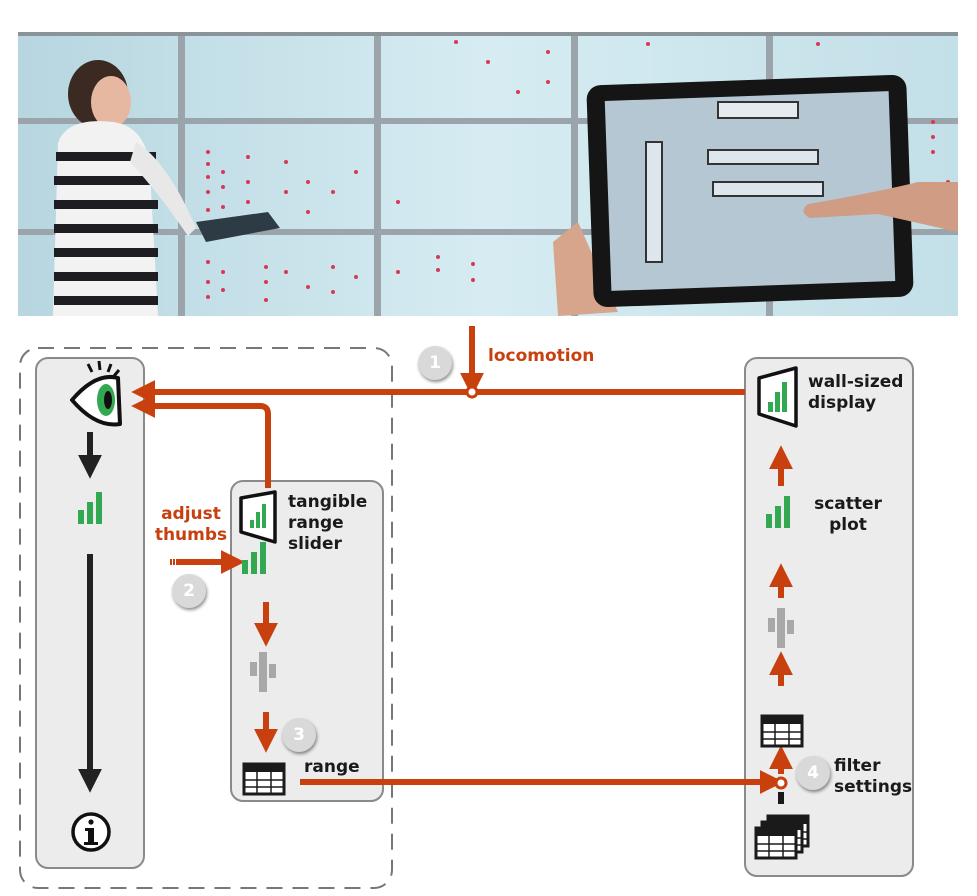 This screenshot has height=896, width=977. I want to click on stacked-tables-icon, so click(782, 837).